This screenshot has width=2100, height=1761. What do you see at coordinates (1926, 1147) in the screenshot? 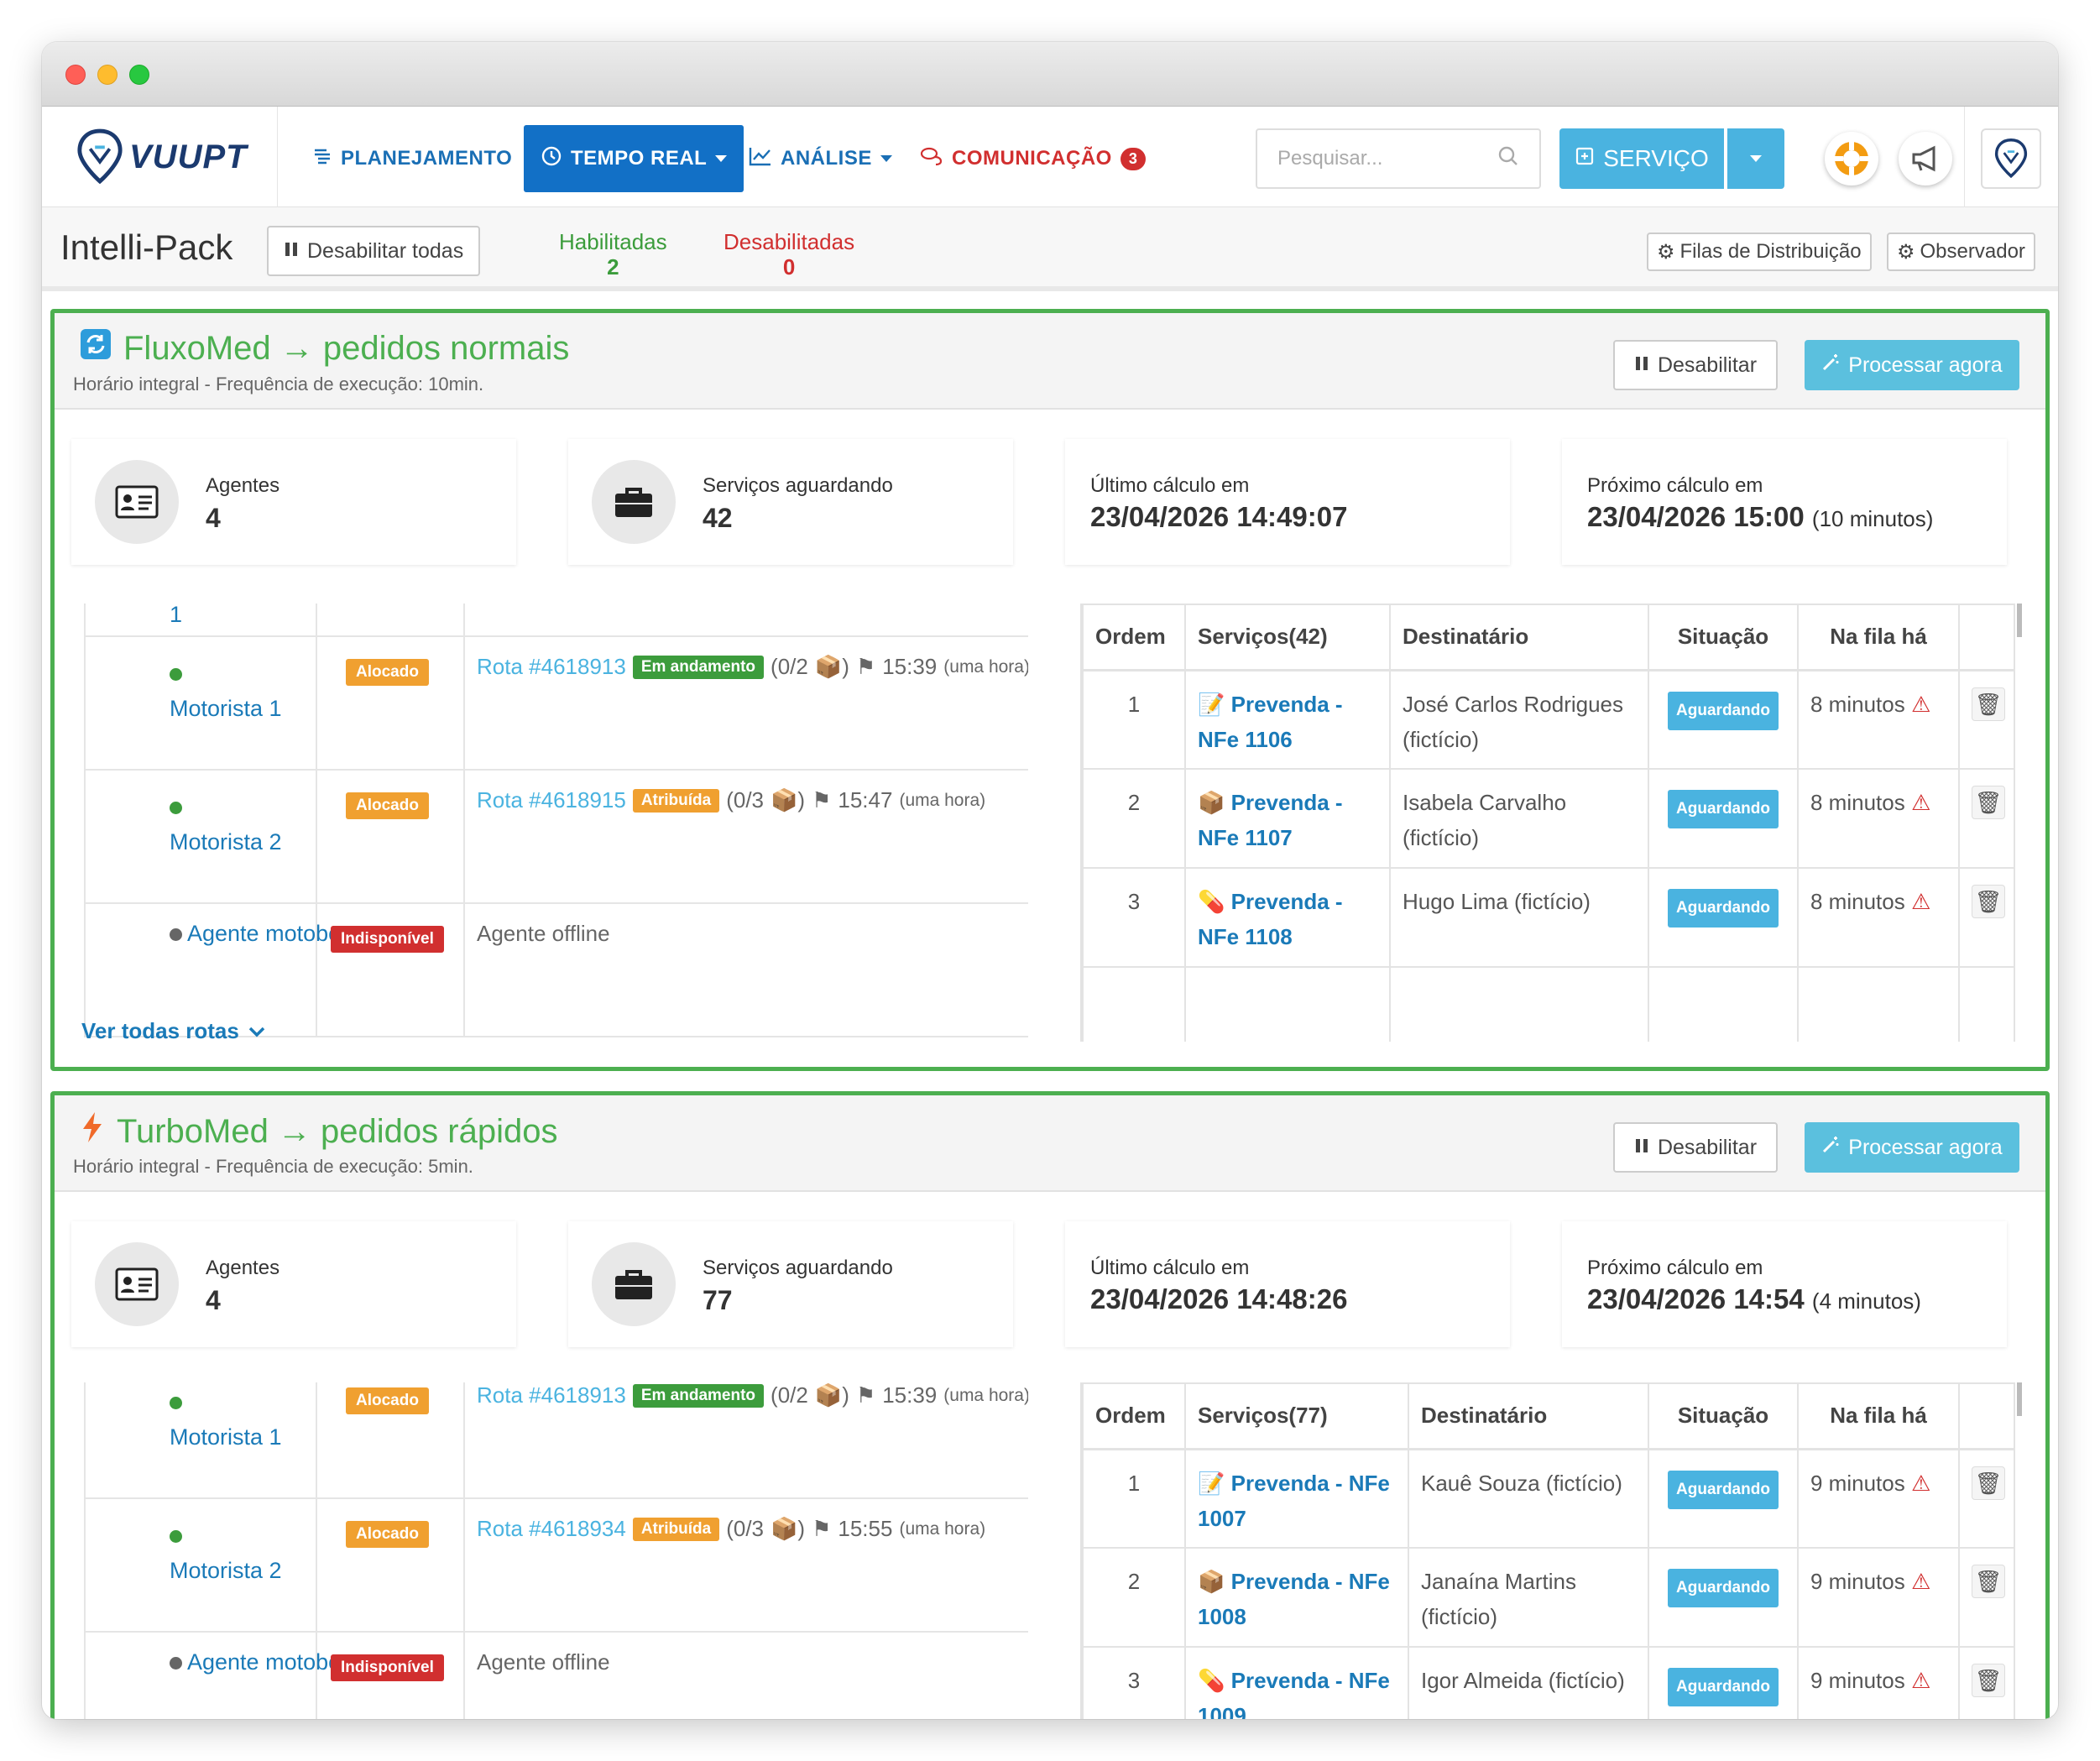
I see `process-now-label: Processar agora` at bounding box center [1926, 1147].